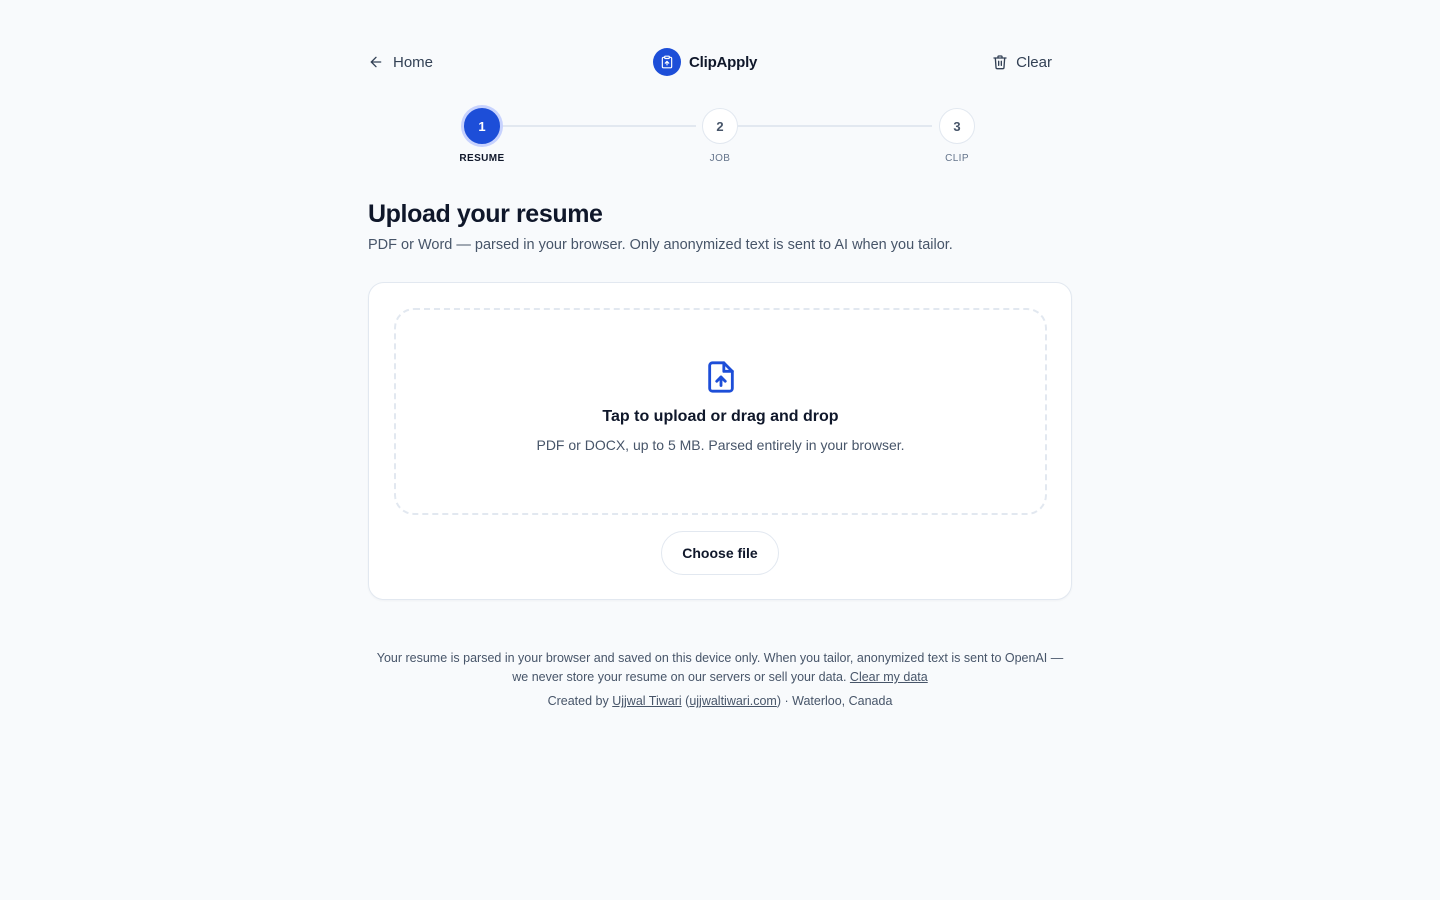  Describe the element at coordinates (957, 158) in the screenshot. I see `step-label: CLIP` at that location.